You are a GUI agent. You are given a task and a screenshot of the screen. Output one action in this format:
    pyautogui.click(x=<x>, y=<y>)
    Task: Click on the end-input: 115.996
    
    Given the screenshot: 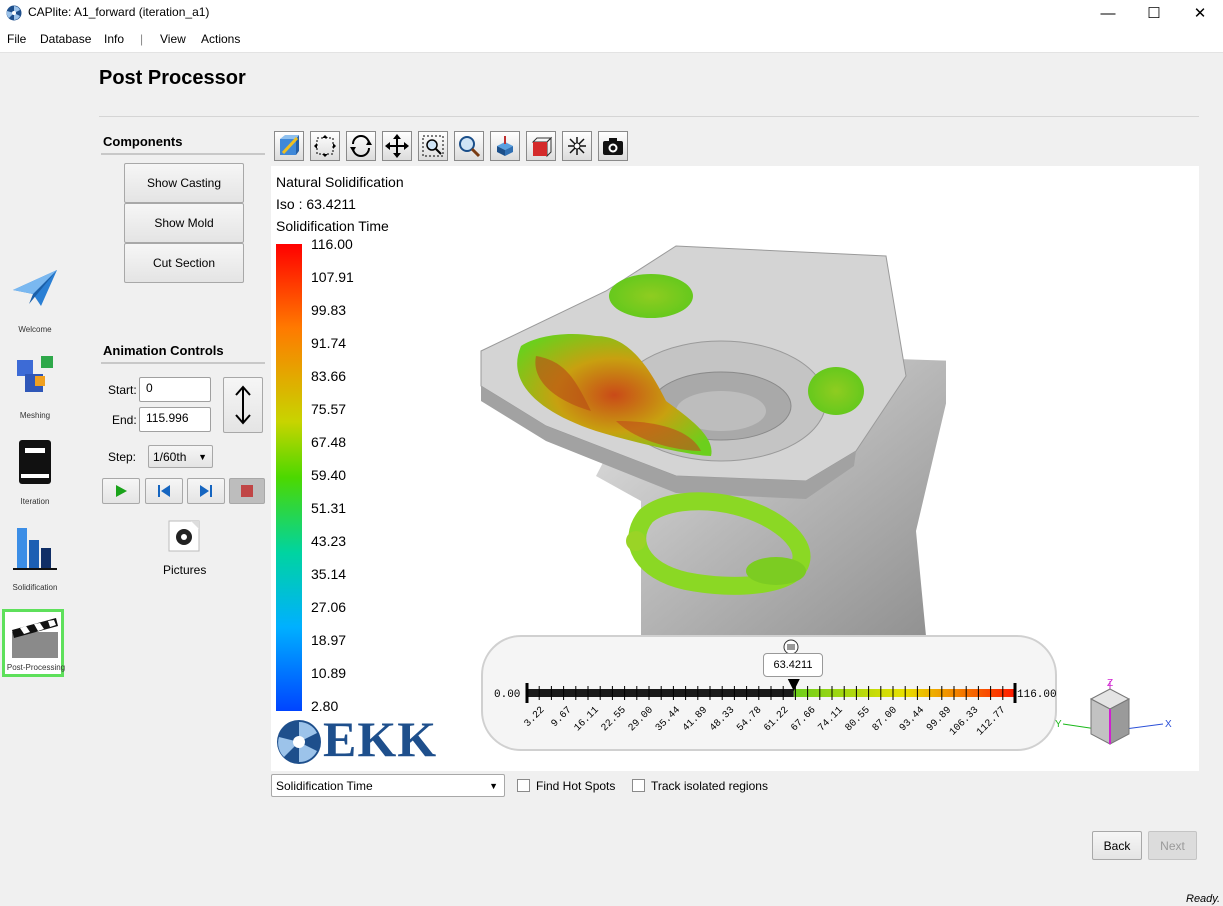 What is the action you would take?
    pyautogui.click(x=175, y=419)
    